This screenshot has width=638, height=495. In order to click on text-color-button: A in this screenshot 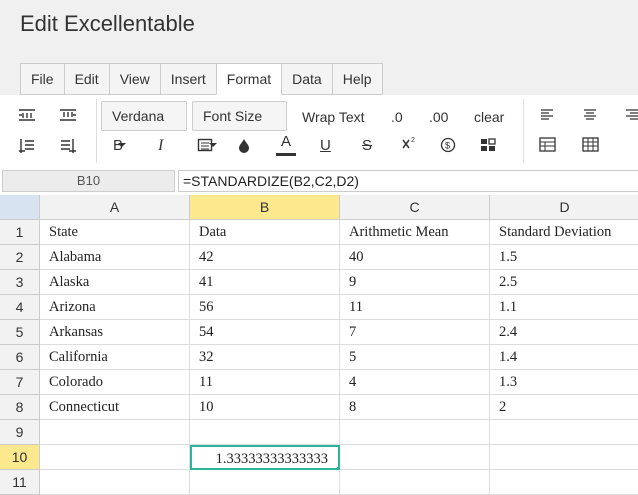, I will do `click(286, 144)`.